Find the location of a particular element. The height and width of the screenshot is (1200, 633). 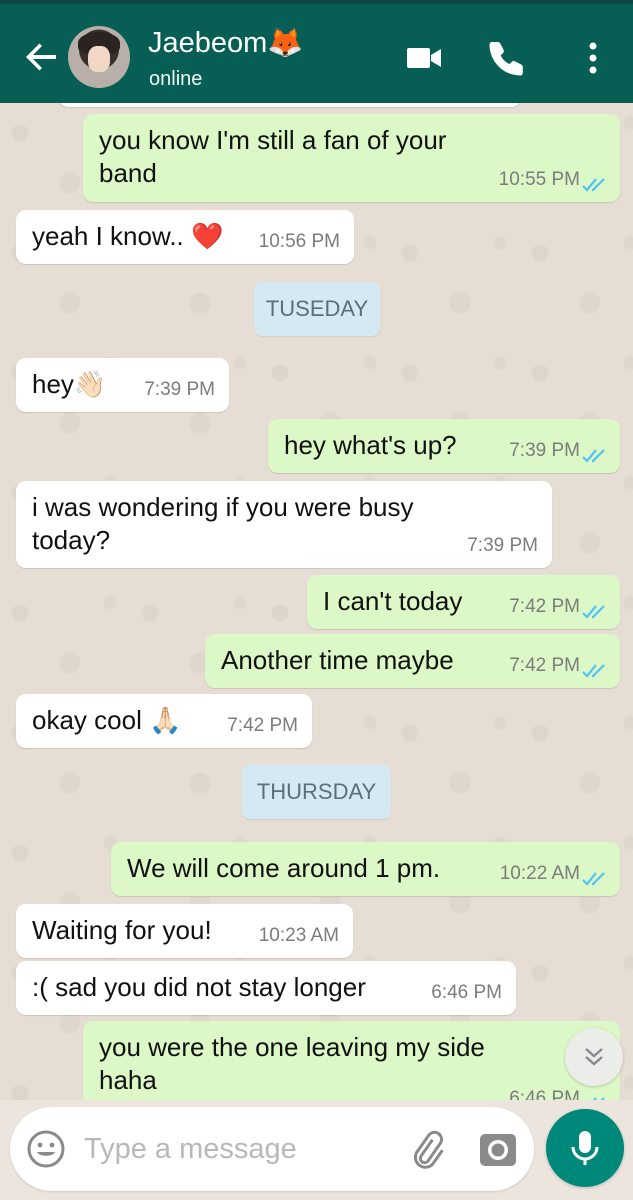

mic-icon is located at coordinates (585, 1148).